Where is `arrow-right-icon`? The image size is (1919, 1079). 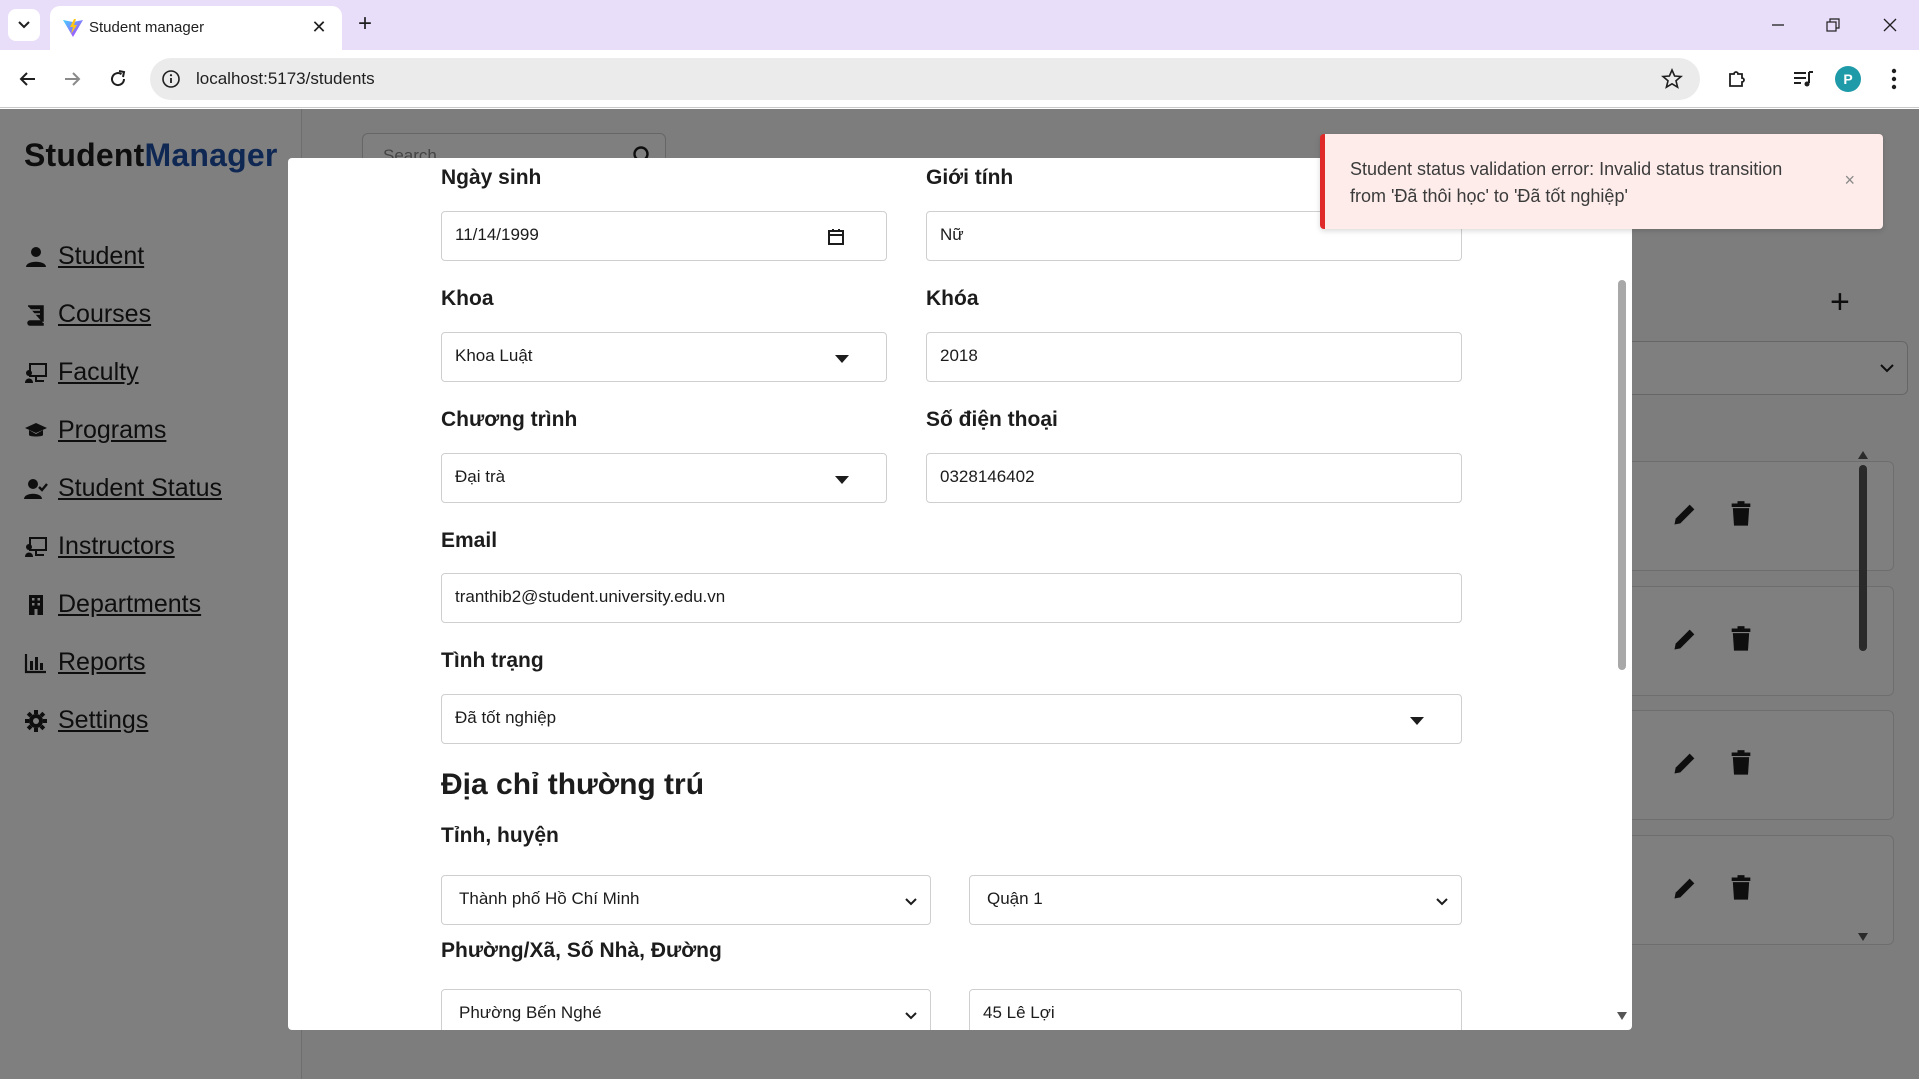 arrow-right-icon is located at coordinates (73, 79).